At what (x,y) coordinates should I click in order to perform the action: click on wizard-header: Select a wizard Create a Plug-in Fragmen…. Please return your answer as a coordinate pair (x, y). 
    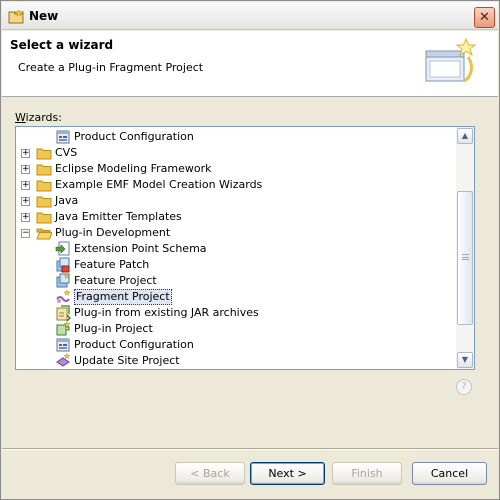
    Looking at the image, I should click on (250, 64).